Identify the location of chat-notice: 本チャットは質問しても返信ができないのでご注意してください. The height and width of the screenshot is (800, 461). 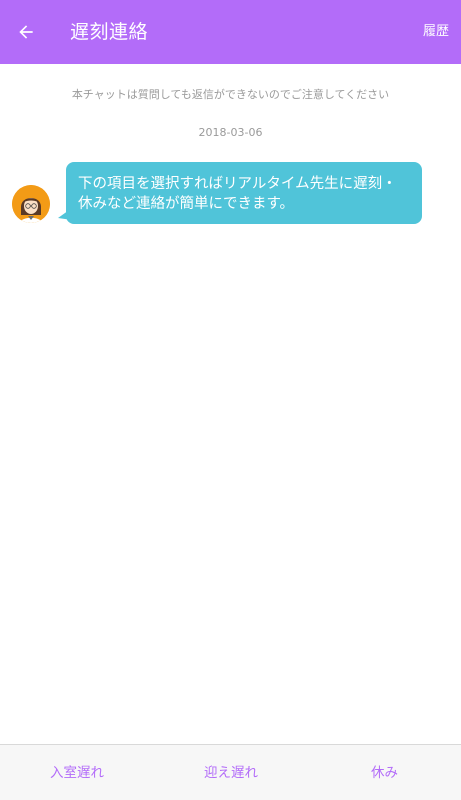
(230, 94).